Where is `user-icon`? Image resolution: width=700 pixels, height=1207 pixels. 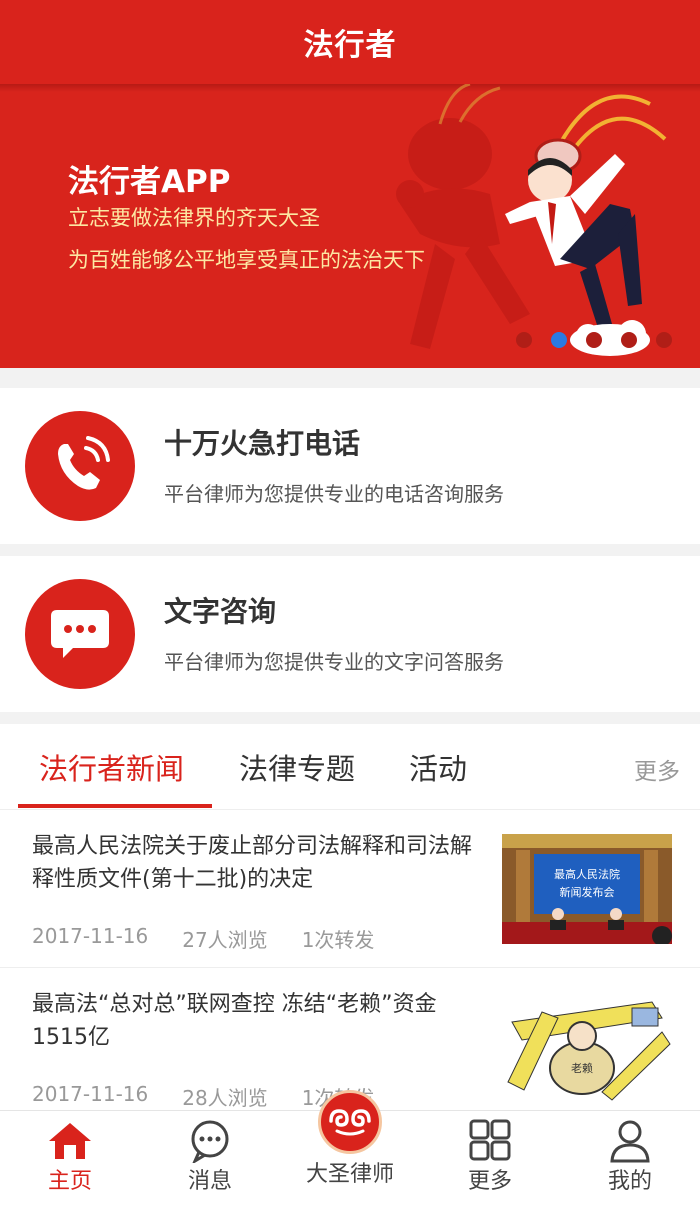 user-icon is located at coordinates (630, 1141).